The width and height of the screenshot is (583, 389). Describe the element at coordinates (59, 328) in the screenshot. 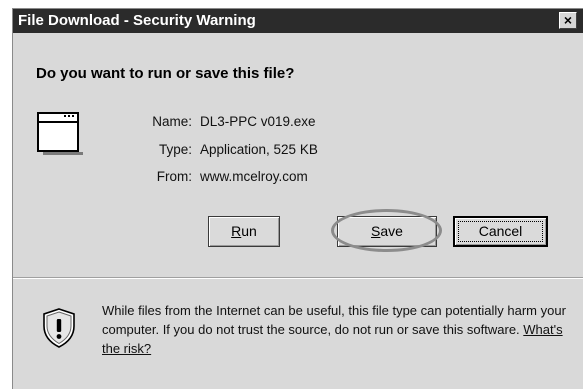

I see `security-shield-icon` at that location.